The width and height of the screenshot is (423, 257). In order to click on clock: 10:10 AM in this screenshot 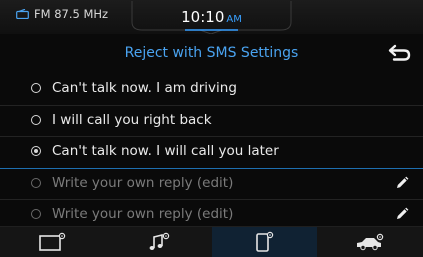, I will do `click(211, 17)`.